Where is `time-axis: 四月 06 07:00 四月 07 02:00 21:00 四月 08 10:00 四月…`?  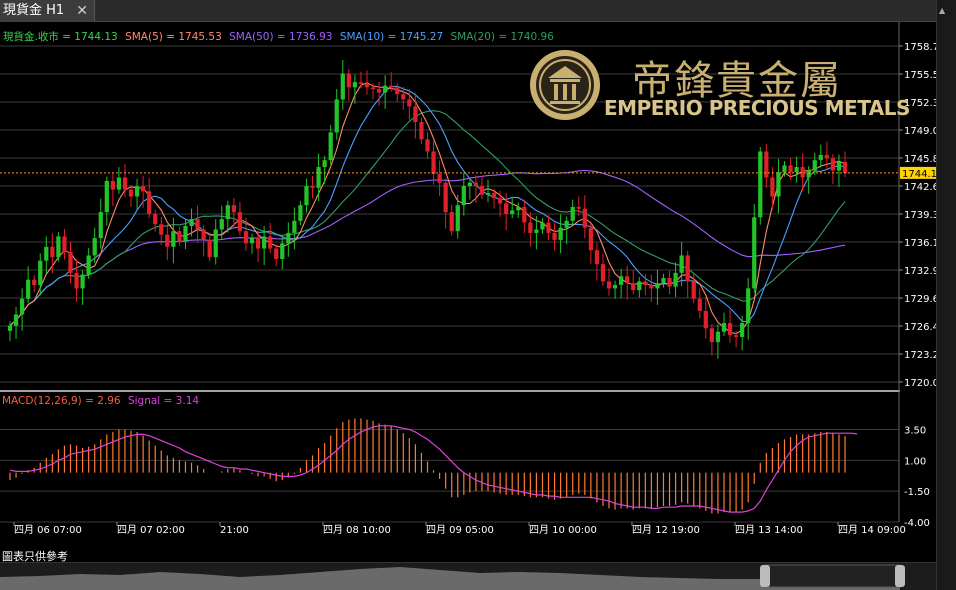 time-axis: 四月 06 07:00 四月 07 02:00 21:00 四月 08 10:00 四月… is located at coordinates (459, 529).